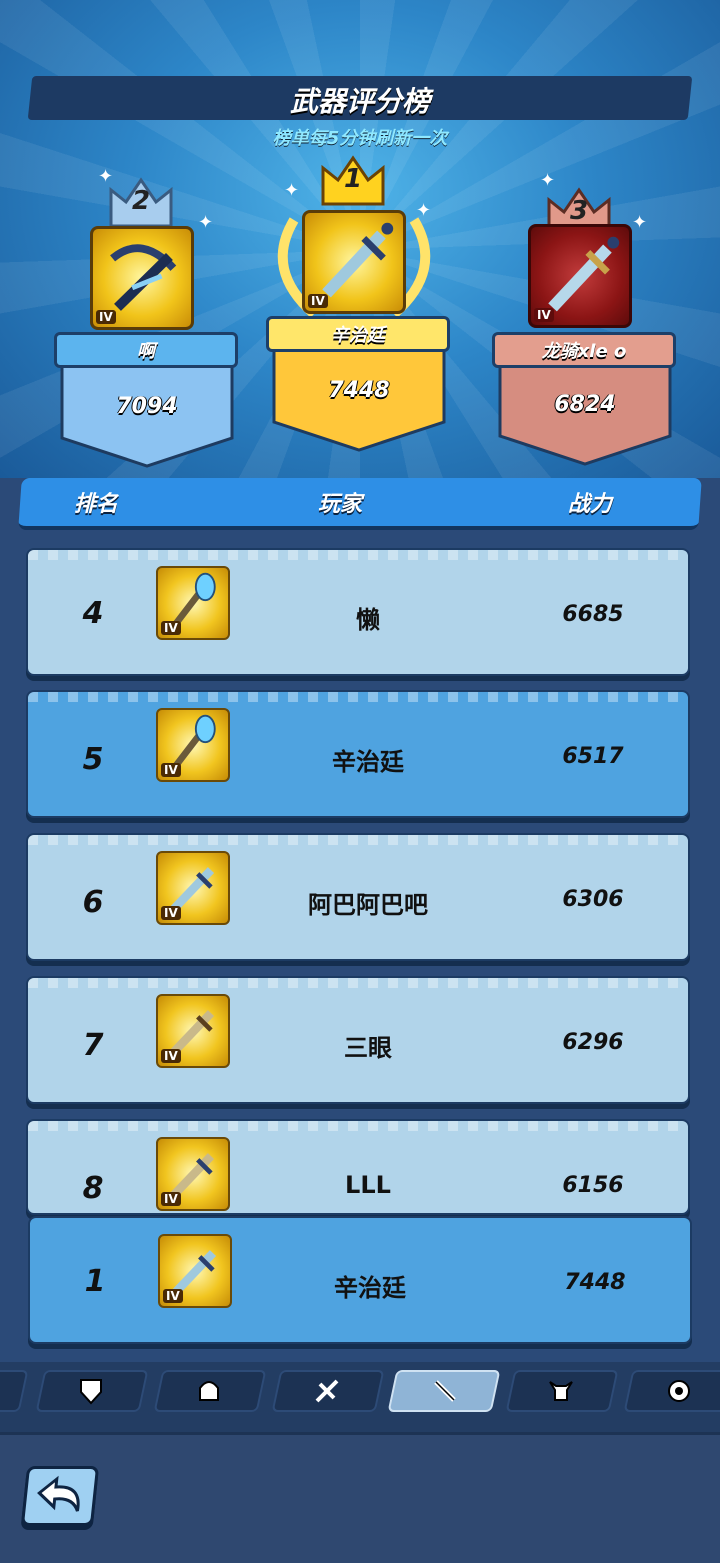 Image resolution: width=720 pixels, height=1563 pixels. I want to click on podium-score: 6824, so click(585, 404).